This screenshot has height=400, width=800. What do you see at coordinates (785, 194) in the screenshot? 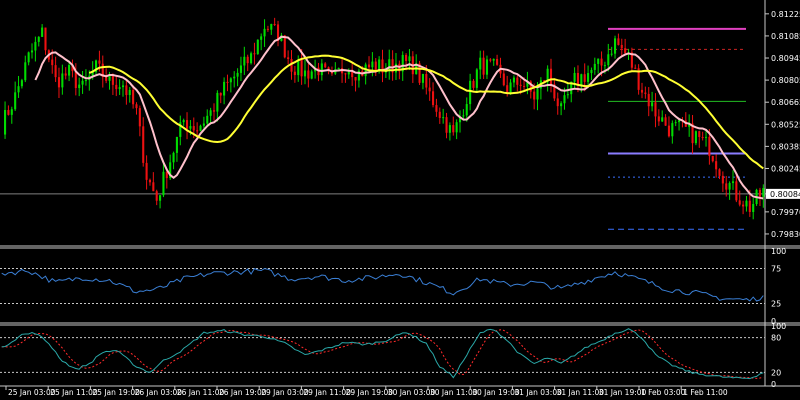
I see `current-price-label: 0.80084` at bounding box center [785, 194].